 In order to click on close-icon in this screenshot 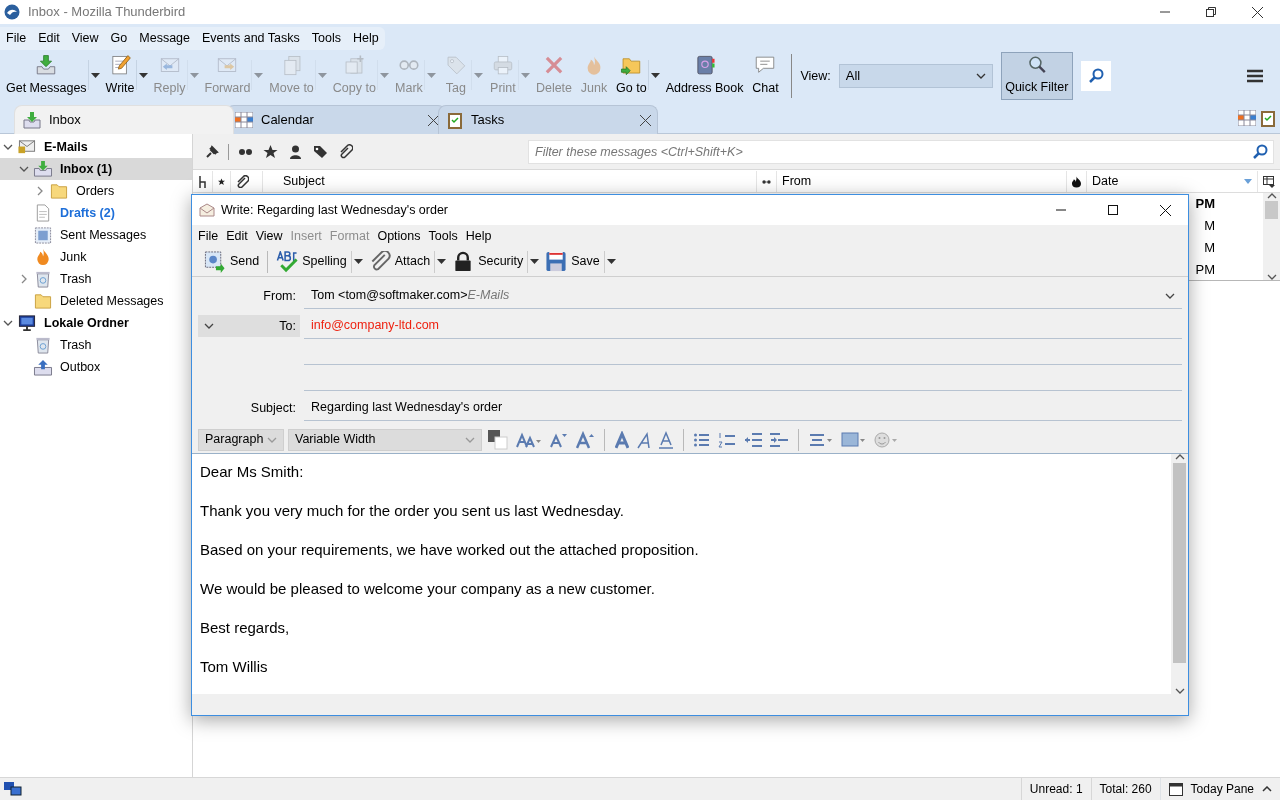, I will do `click(645, 120)`.